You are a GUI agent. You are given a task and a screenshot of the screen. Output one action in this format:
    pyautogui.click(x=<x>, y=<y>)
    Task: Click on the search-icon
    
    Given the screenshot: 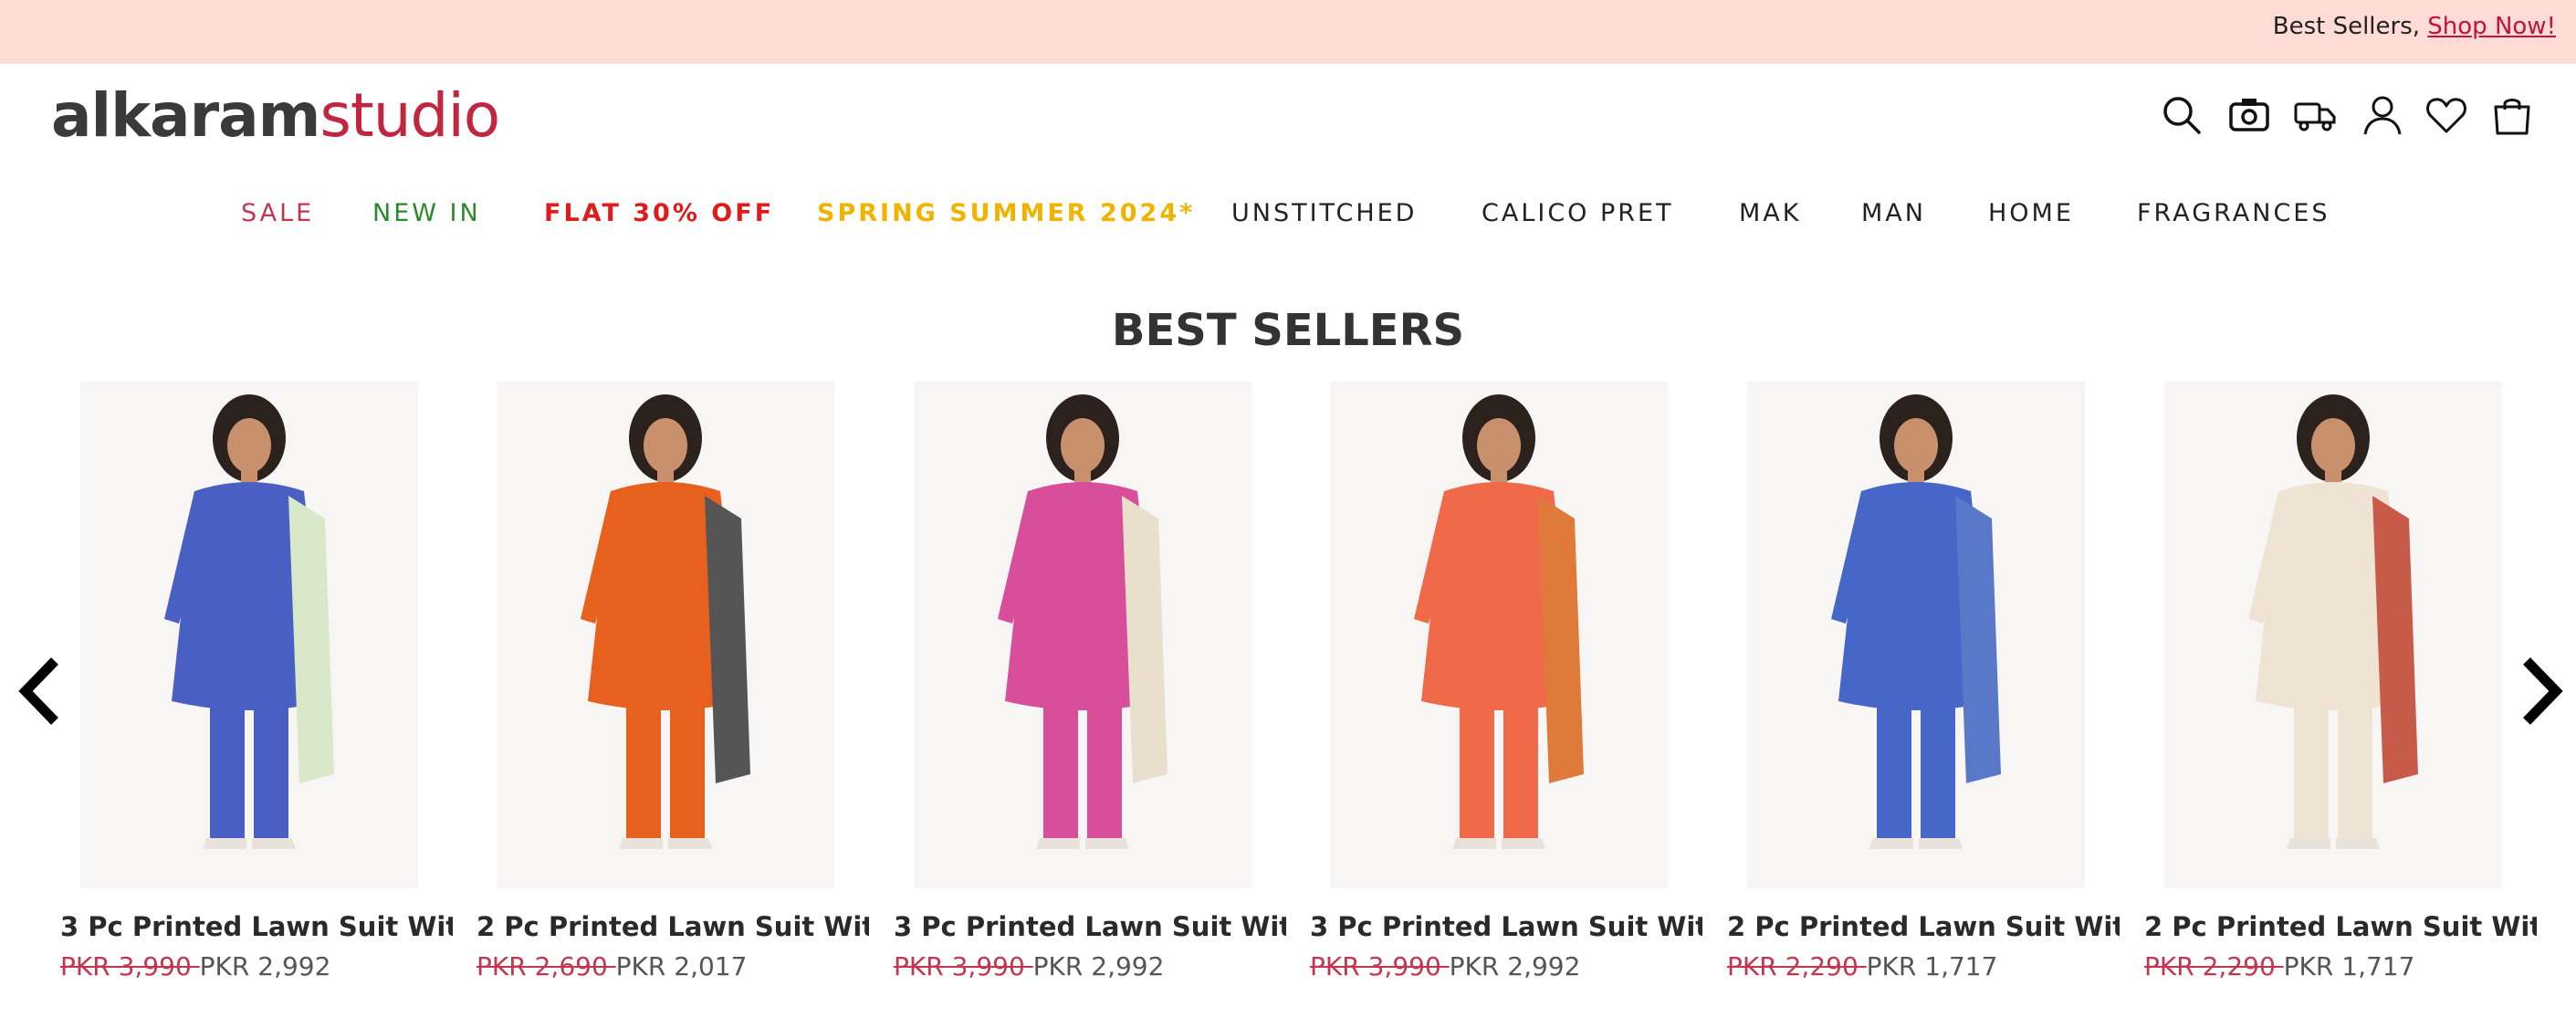 What is the action you would take?
    pyautogui.click(x=2182, y=115)
    